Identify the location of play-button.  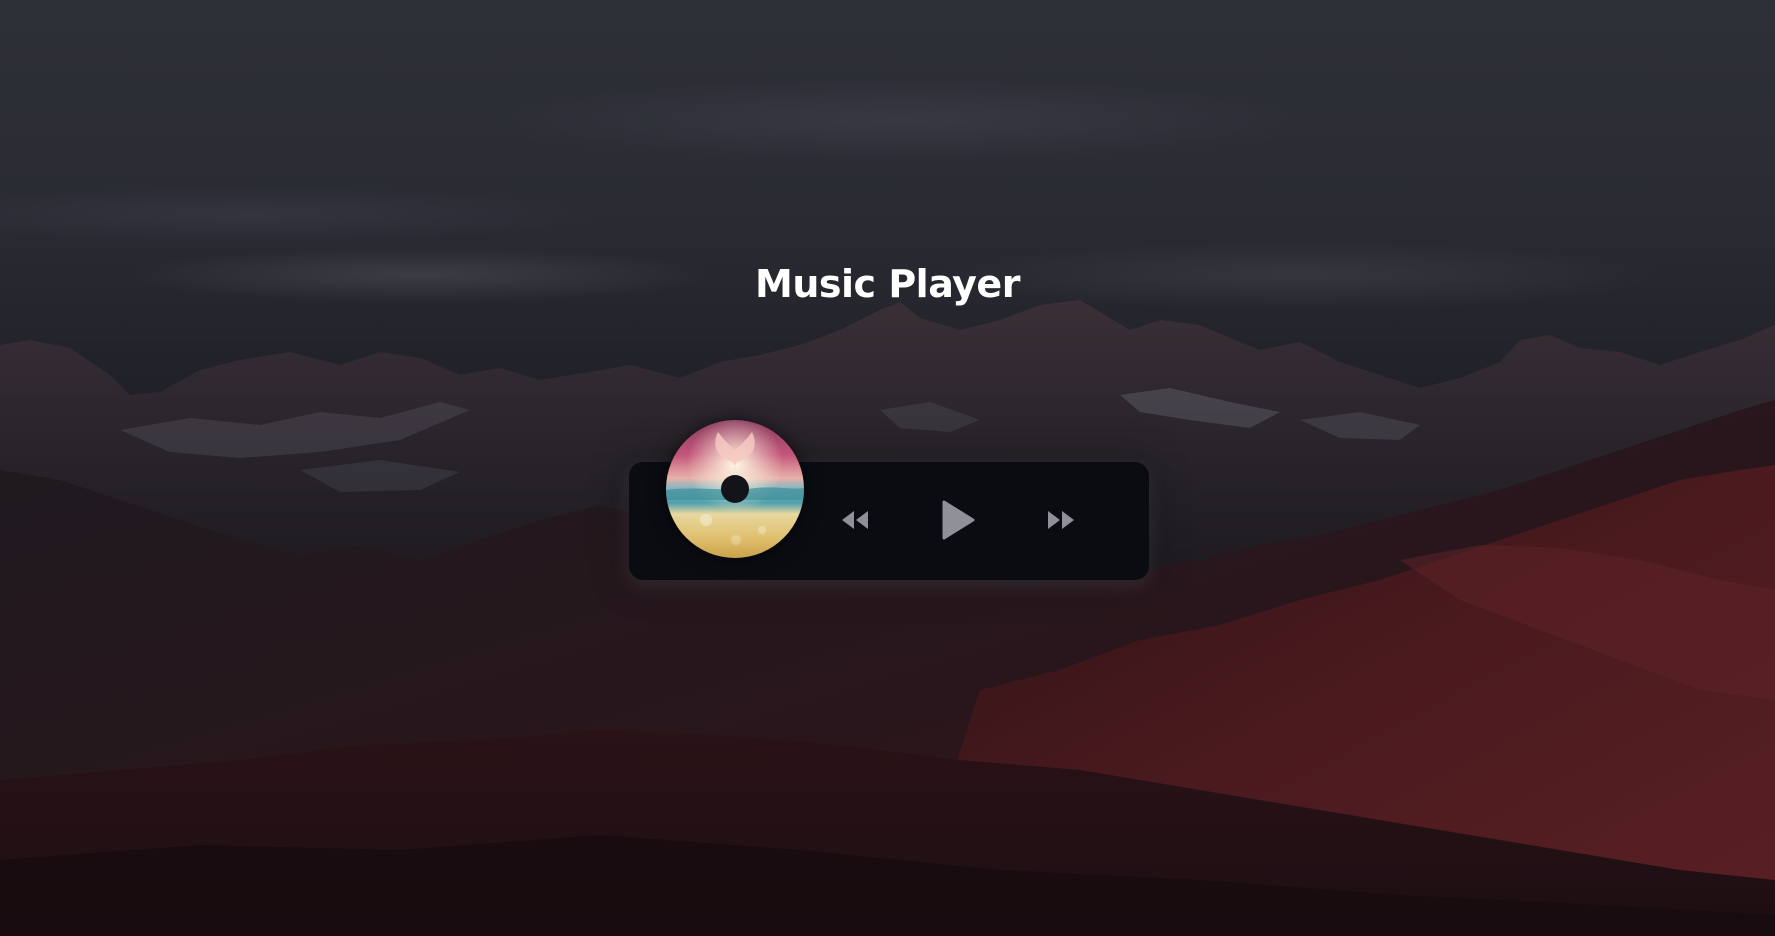
(958, 520).